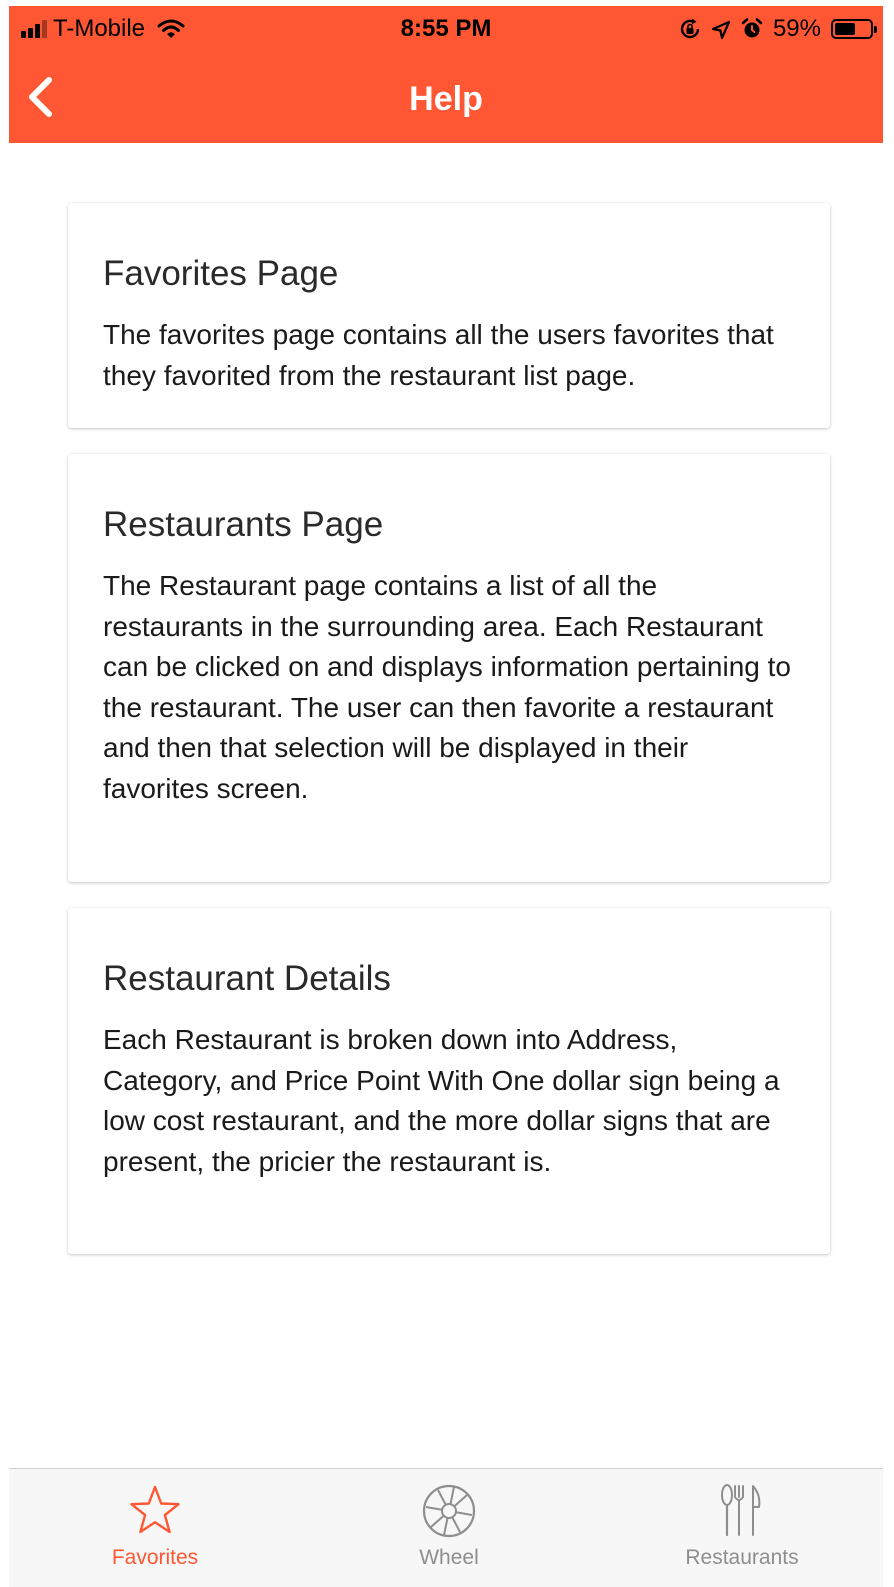  I want to click on star-icon, so click(155, 1513).